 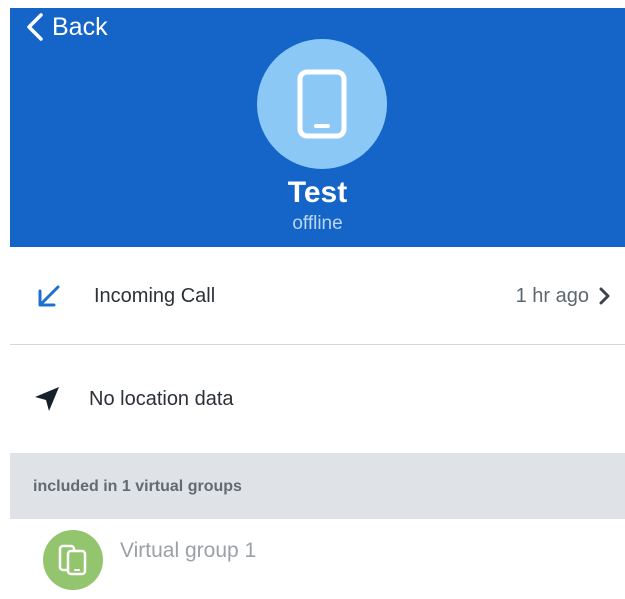 What do you see at coordinates (80, 27) in the screenshot?
I see `back-label: Back` at bounding box center [80, 27].